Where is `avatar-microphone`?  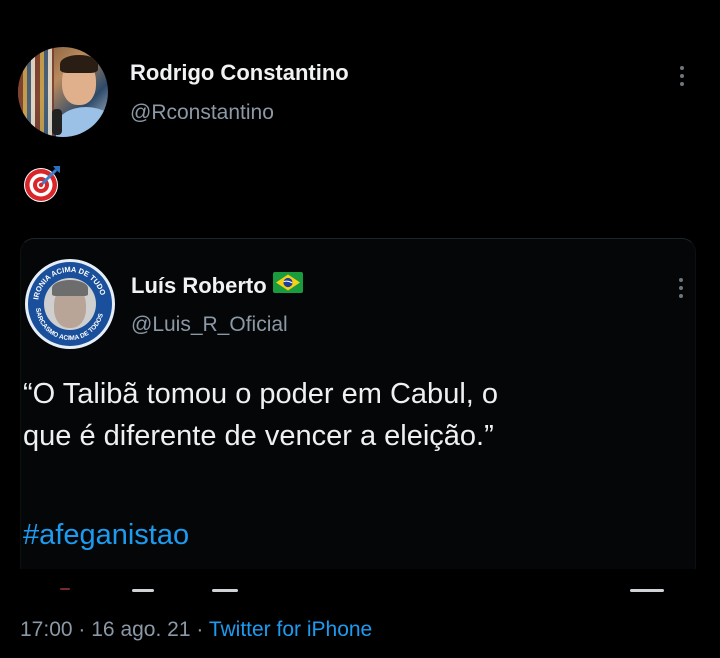 avatar-microphone is located at coordinates (57, 122).